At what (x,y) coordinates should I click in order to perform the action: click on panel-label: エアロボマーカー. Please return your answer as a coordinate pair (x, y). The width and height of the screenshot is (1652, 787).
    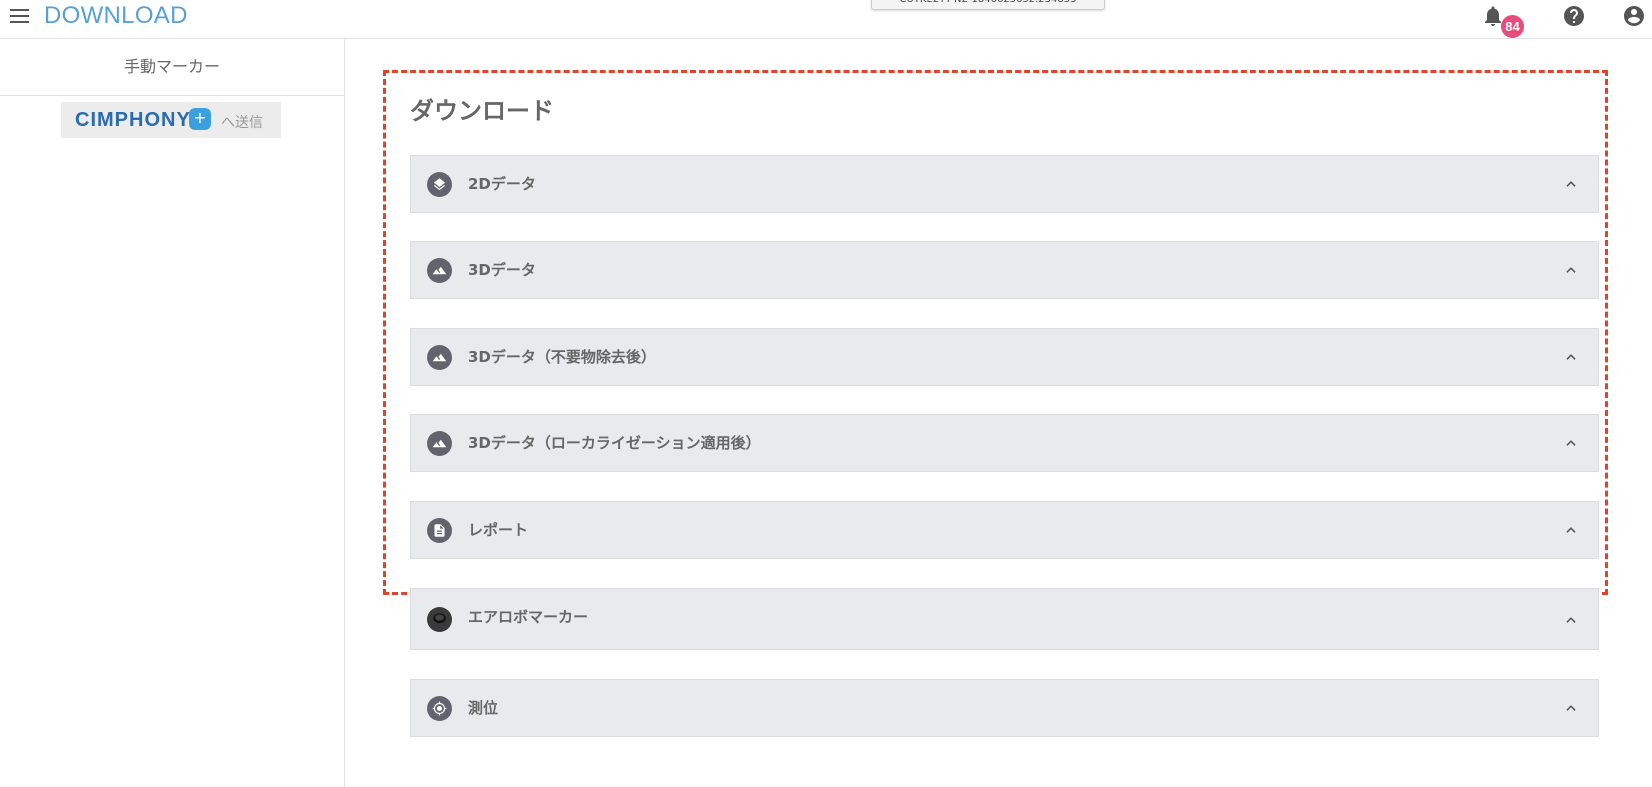
    Looking at the image, I should click on (528, 617).